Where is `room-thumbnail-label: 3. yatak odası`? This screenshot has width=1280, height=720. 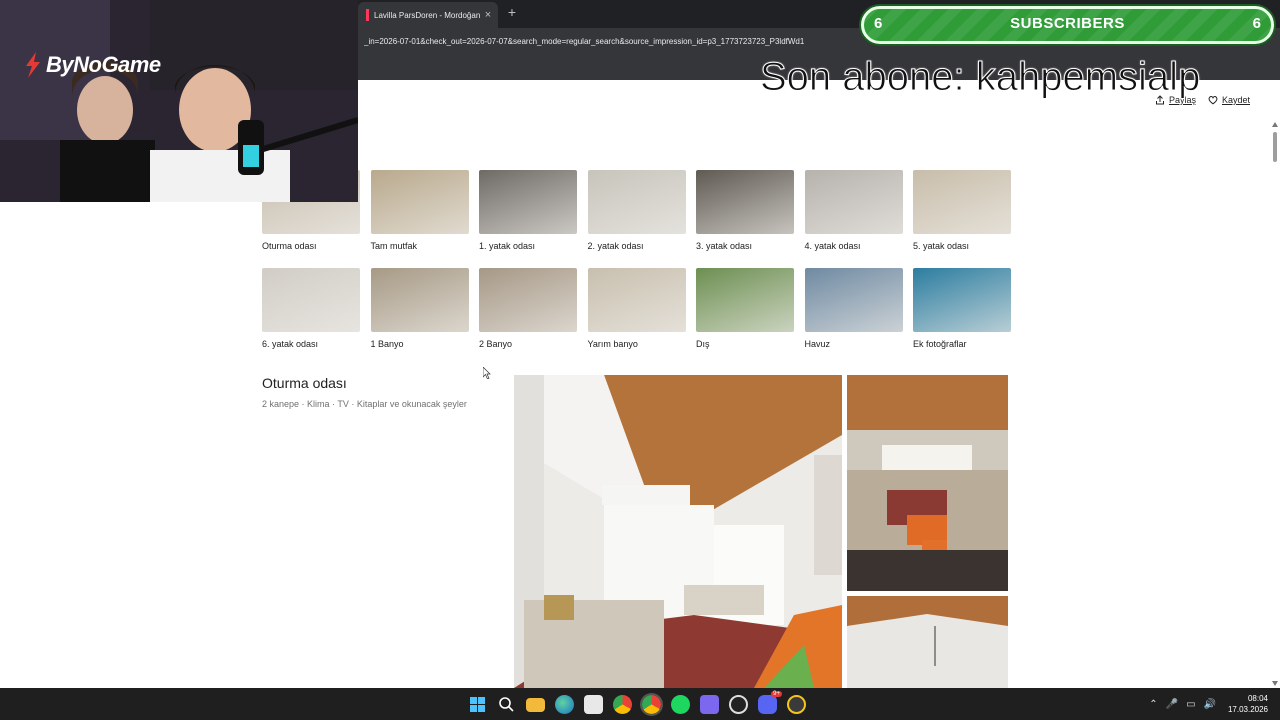 room-thumbnail-label: 3. yatak odası is located at coordinates (745, 246).